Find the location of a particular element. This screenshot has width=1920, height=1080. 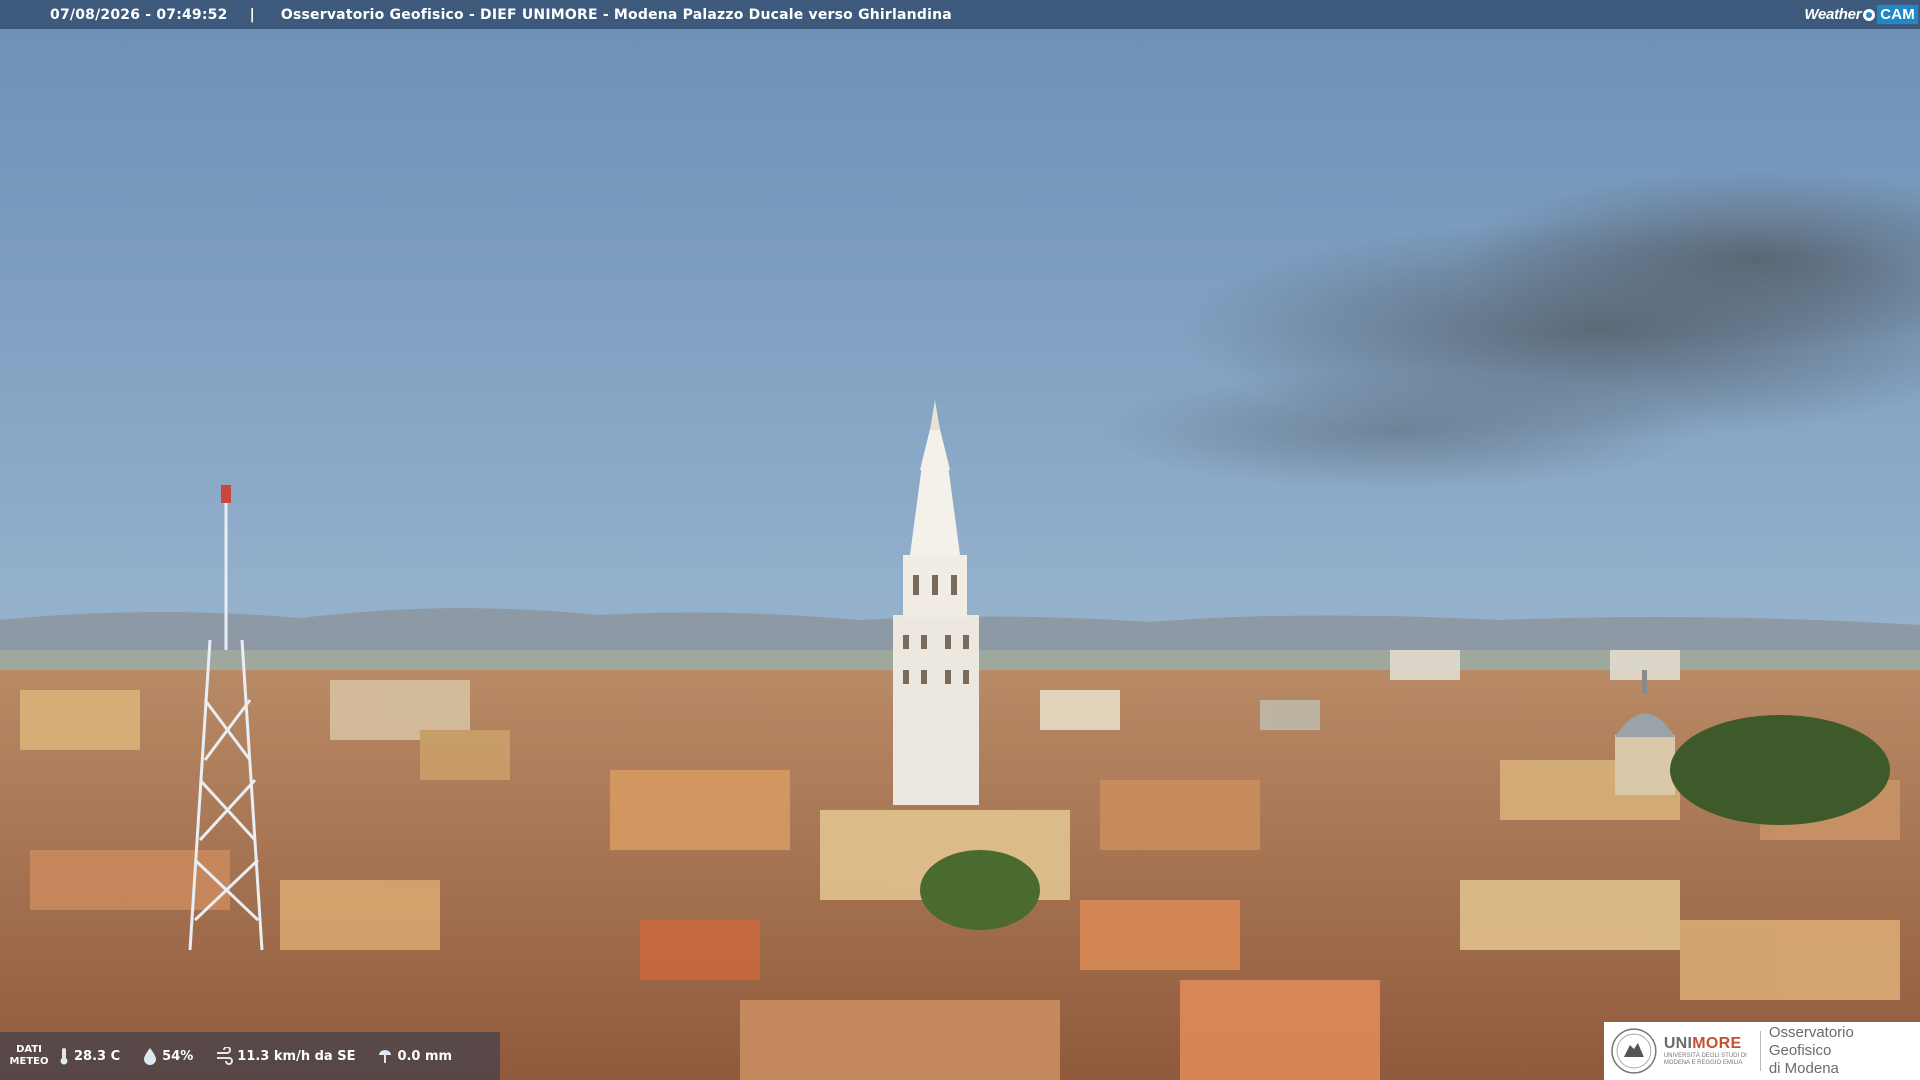

rain-value: 0.0 mm is located at coordinates (425, 1056).